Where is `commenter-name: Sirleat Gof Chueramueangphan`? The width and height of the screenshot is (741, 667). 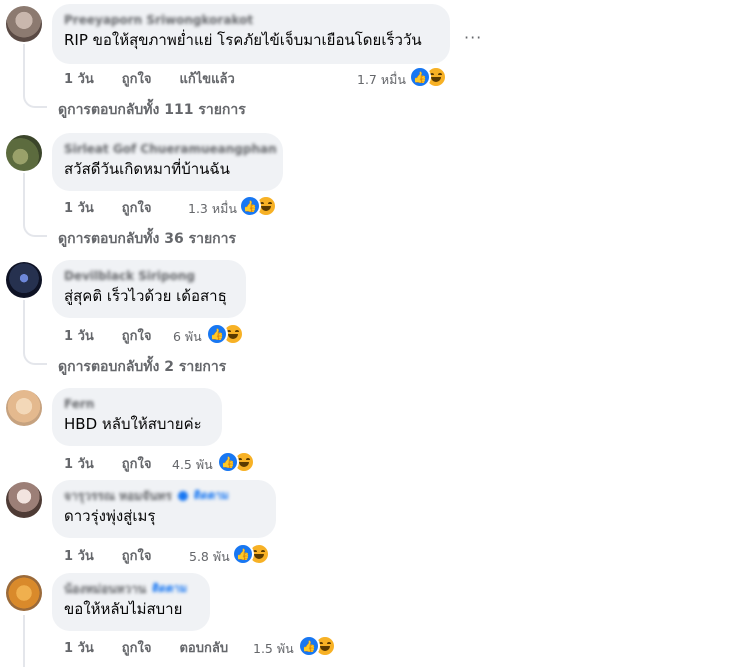 commenter-name: Sirleat Gof Chueramueangphan is located at coordinates (170, 149).